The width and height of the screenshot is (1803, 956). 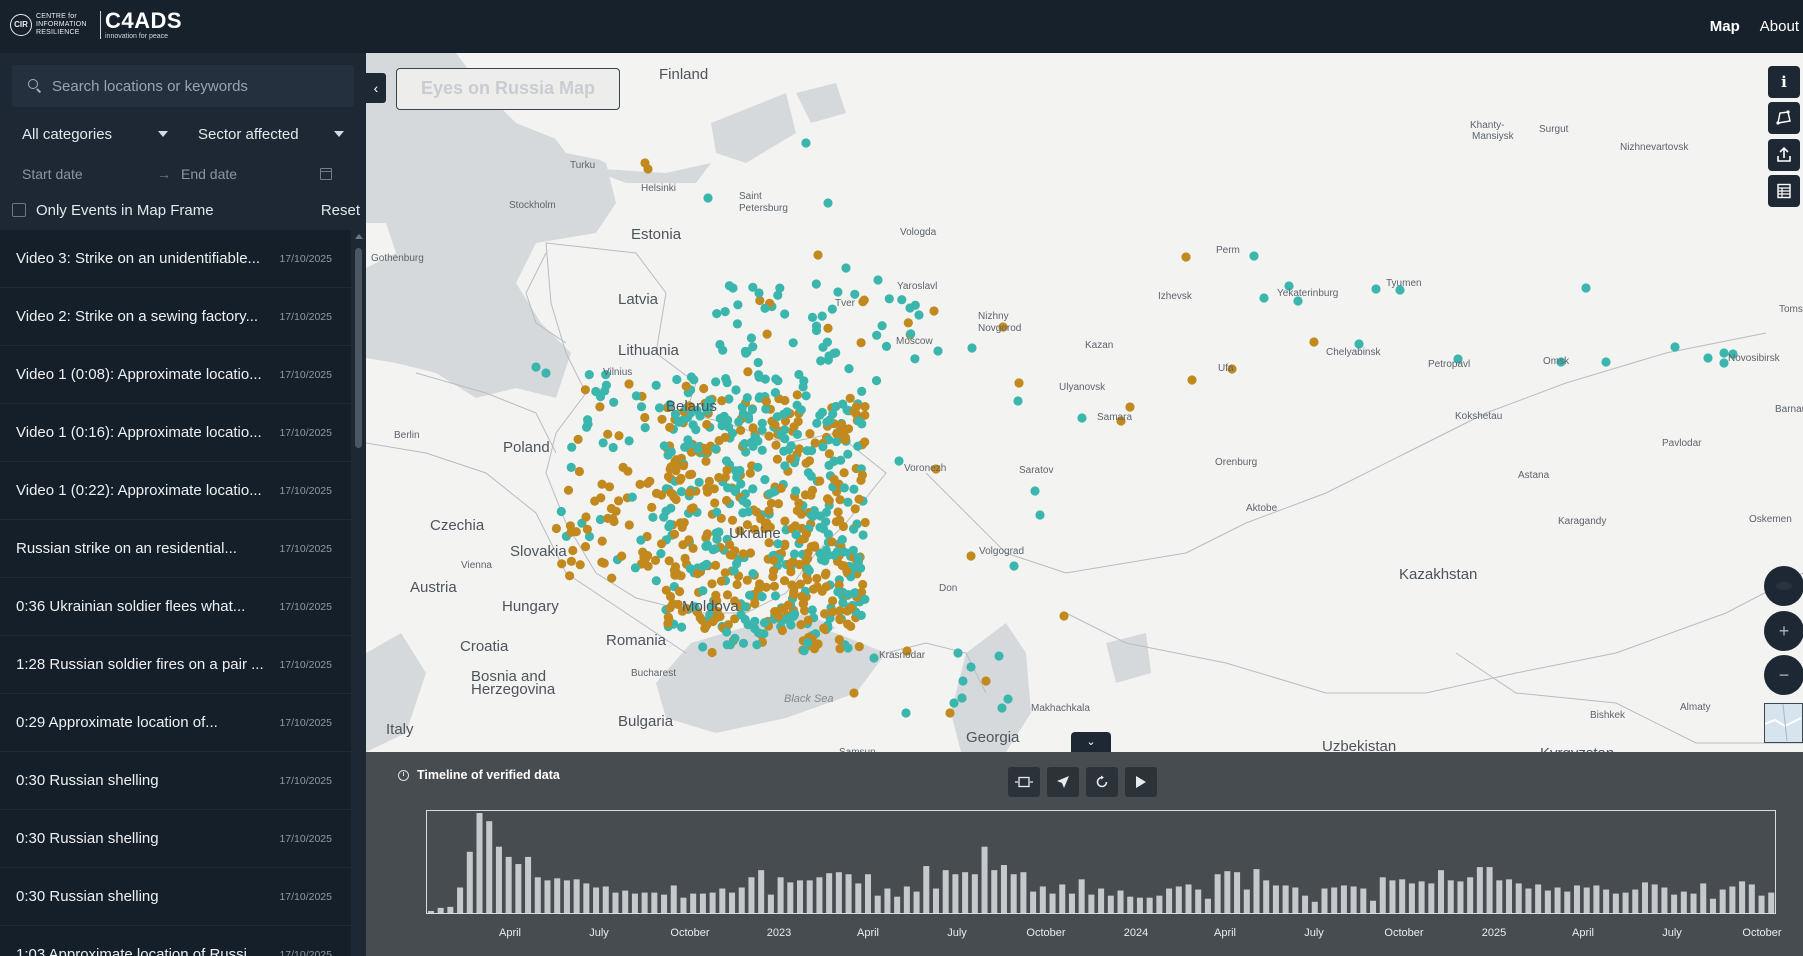 I want to click on collapse-sidebar-button: ‹, so click(x=376, y=88).